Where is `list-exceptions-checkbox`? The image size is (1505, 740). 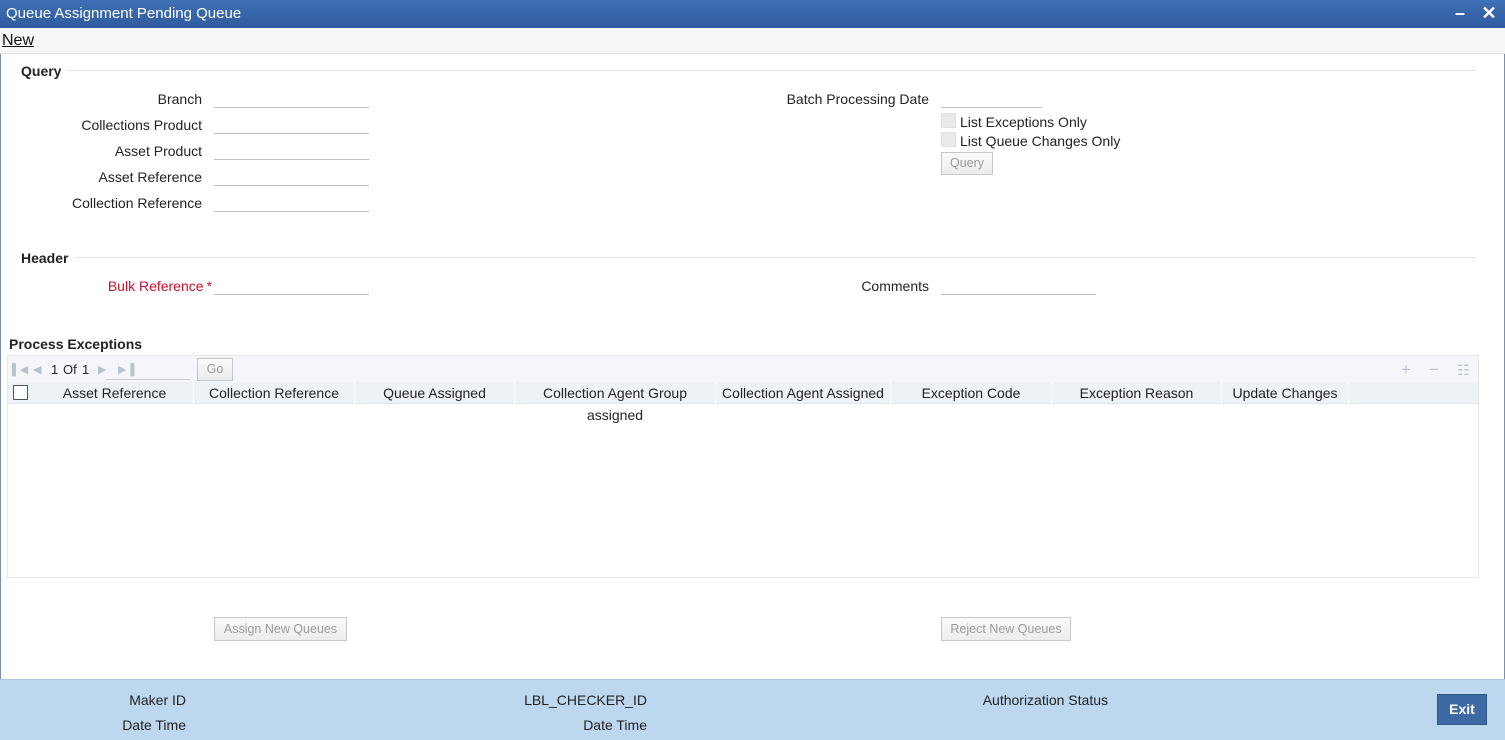 list-exceptions-checkbox is located at coordinates (948, 120).